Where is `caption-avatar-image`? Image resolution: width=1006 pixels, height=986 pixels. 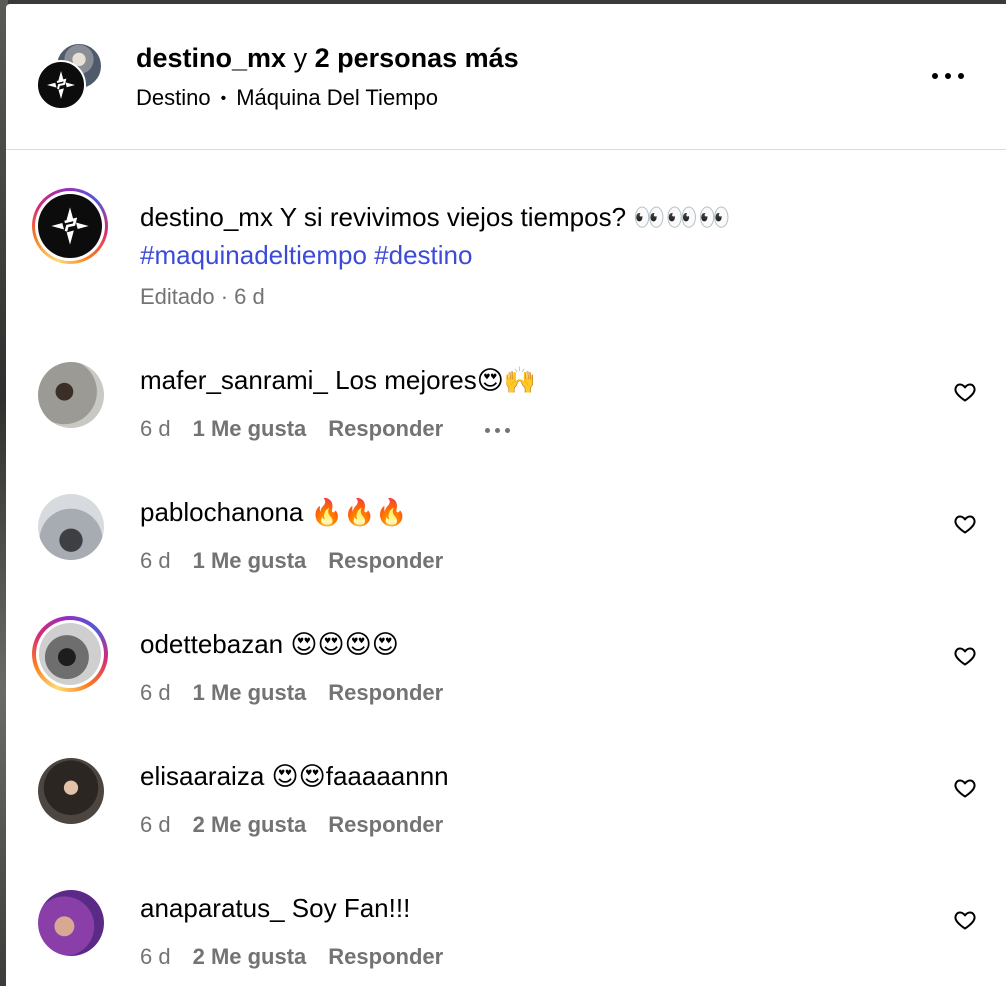 caption-avatar-image is located at coordinates (70, 226).